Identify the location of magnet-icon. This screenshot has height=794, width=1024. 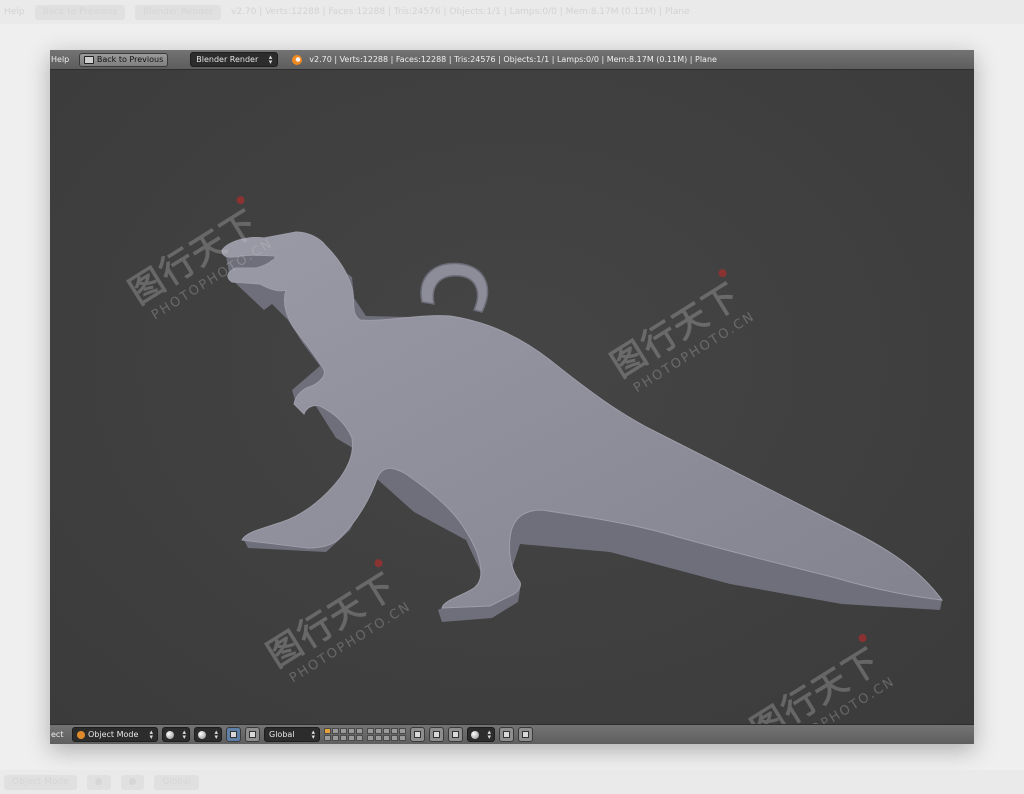
(455, 734).